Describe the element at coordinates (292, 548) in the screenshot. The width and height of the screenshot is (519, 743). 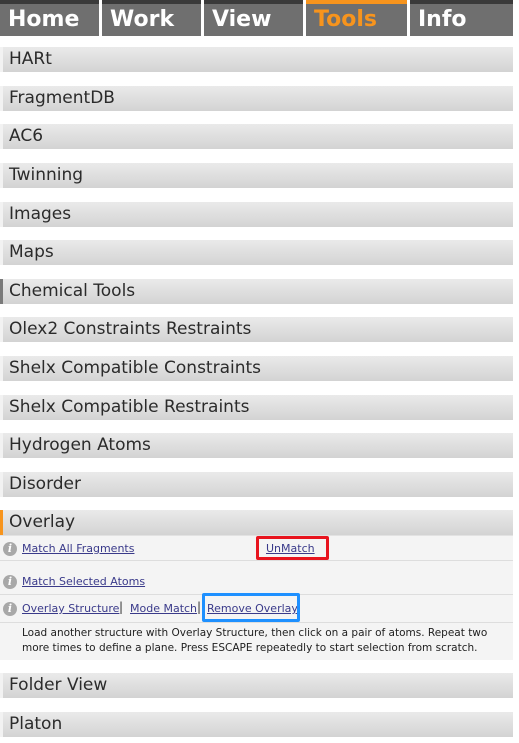
I see `unmatch-highlight-box` at that location.